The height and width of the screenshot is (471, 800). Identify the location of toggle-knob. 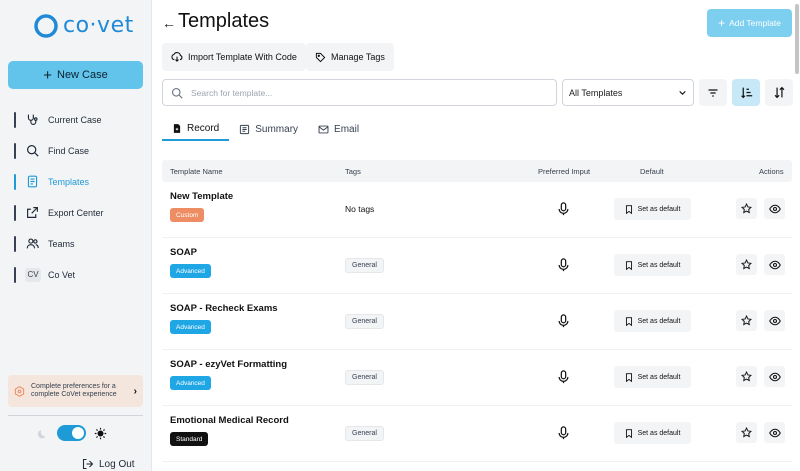
(78, 433).